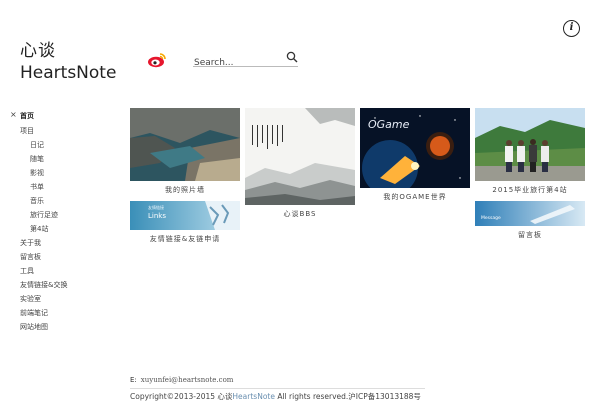  Describe the element at coordinates (30, 299) in the screenshot. I see `nav-item: 实验室` at that location.